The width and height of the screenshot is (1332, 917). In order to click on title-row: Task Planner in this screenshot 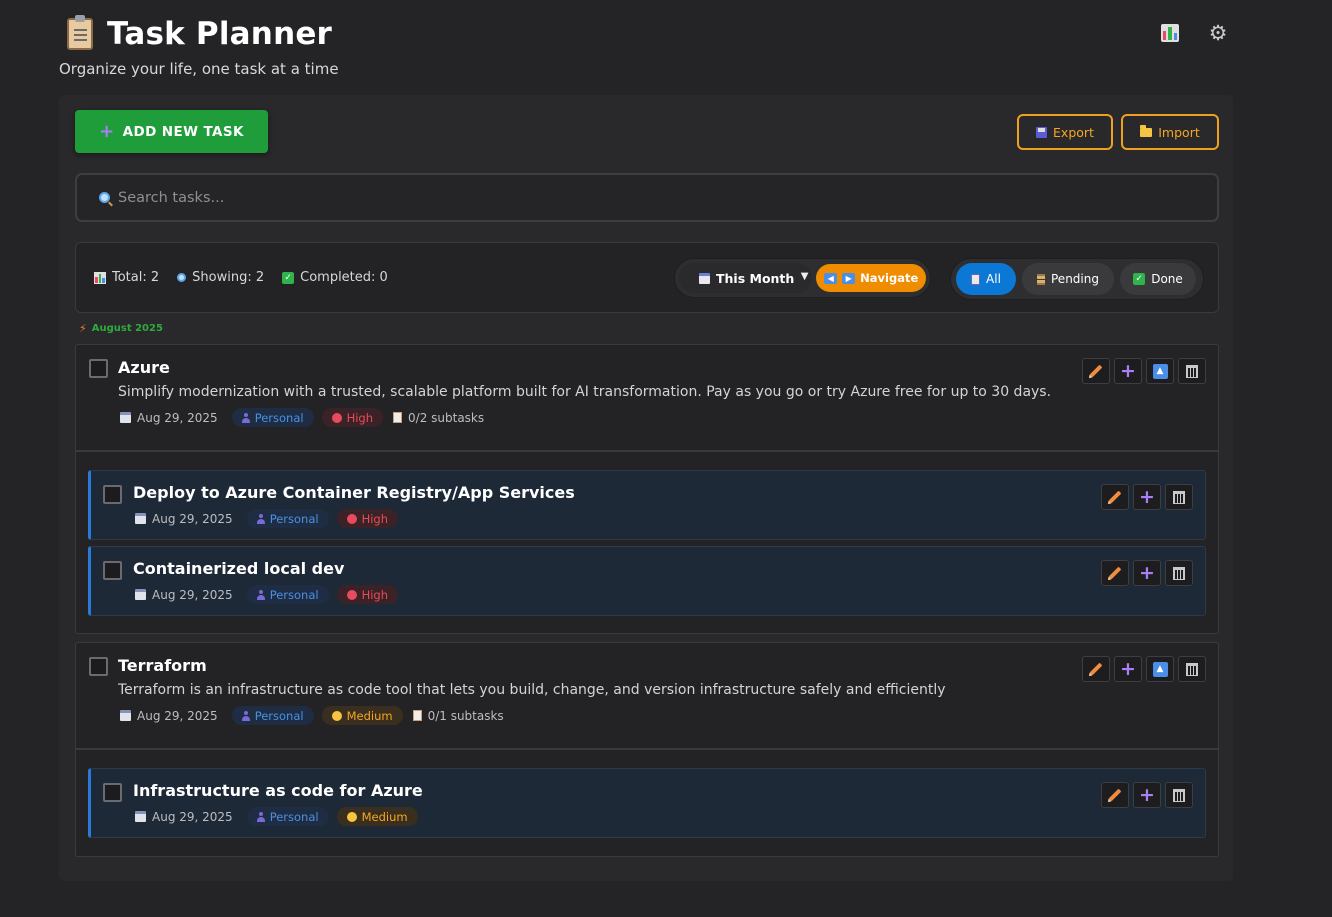, I will do `click(653, 33)`.